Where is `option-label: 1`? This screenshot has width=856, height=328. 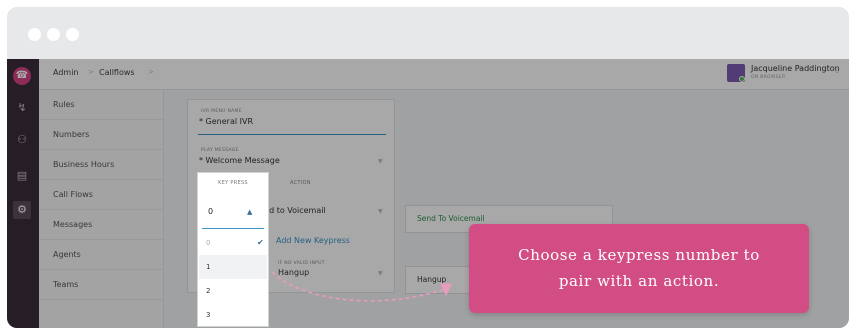 option-label: 1 is located at coordinates (208, 267).